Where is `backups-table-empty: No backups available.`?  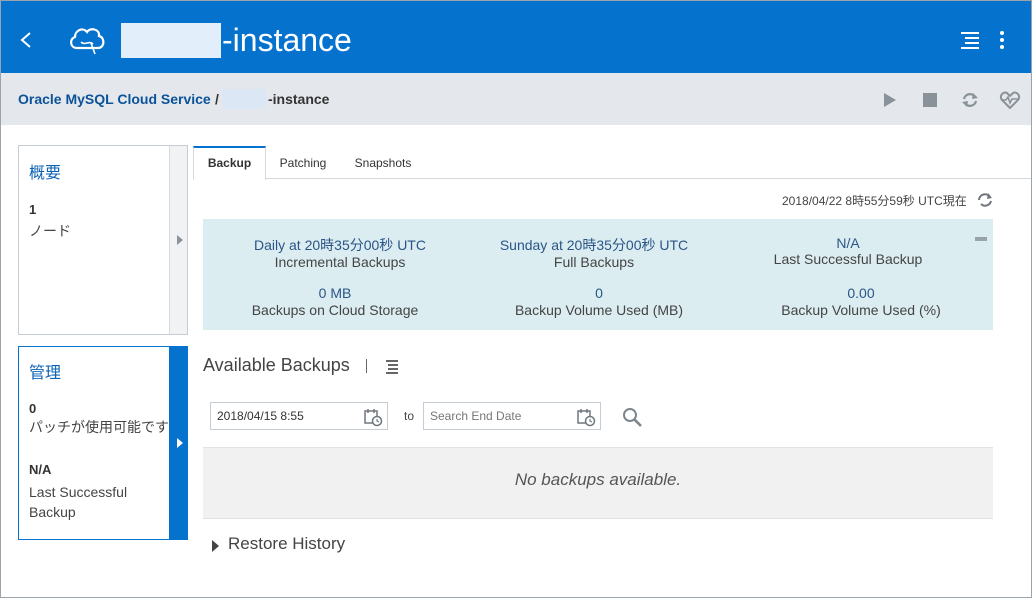
backups-table-empty: No backups available. is located at coordinates (598, 483).